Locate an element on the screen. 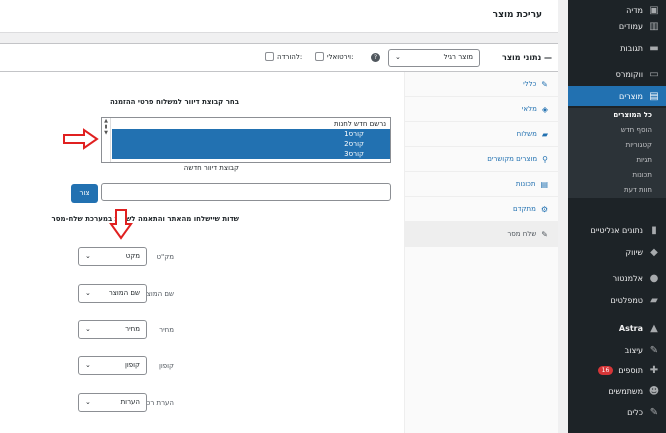 The width and height of the screenshot is (666, 433). sidebar-item-elementor: אלמנטור ● is located at coordinates (617, 278).